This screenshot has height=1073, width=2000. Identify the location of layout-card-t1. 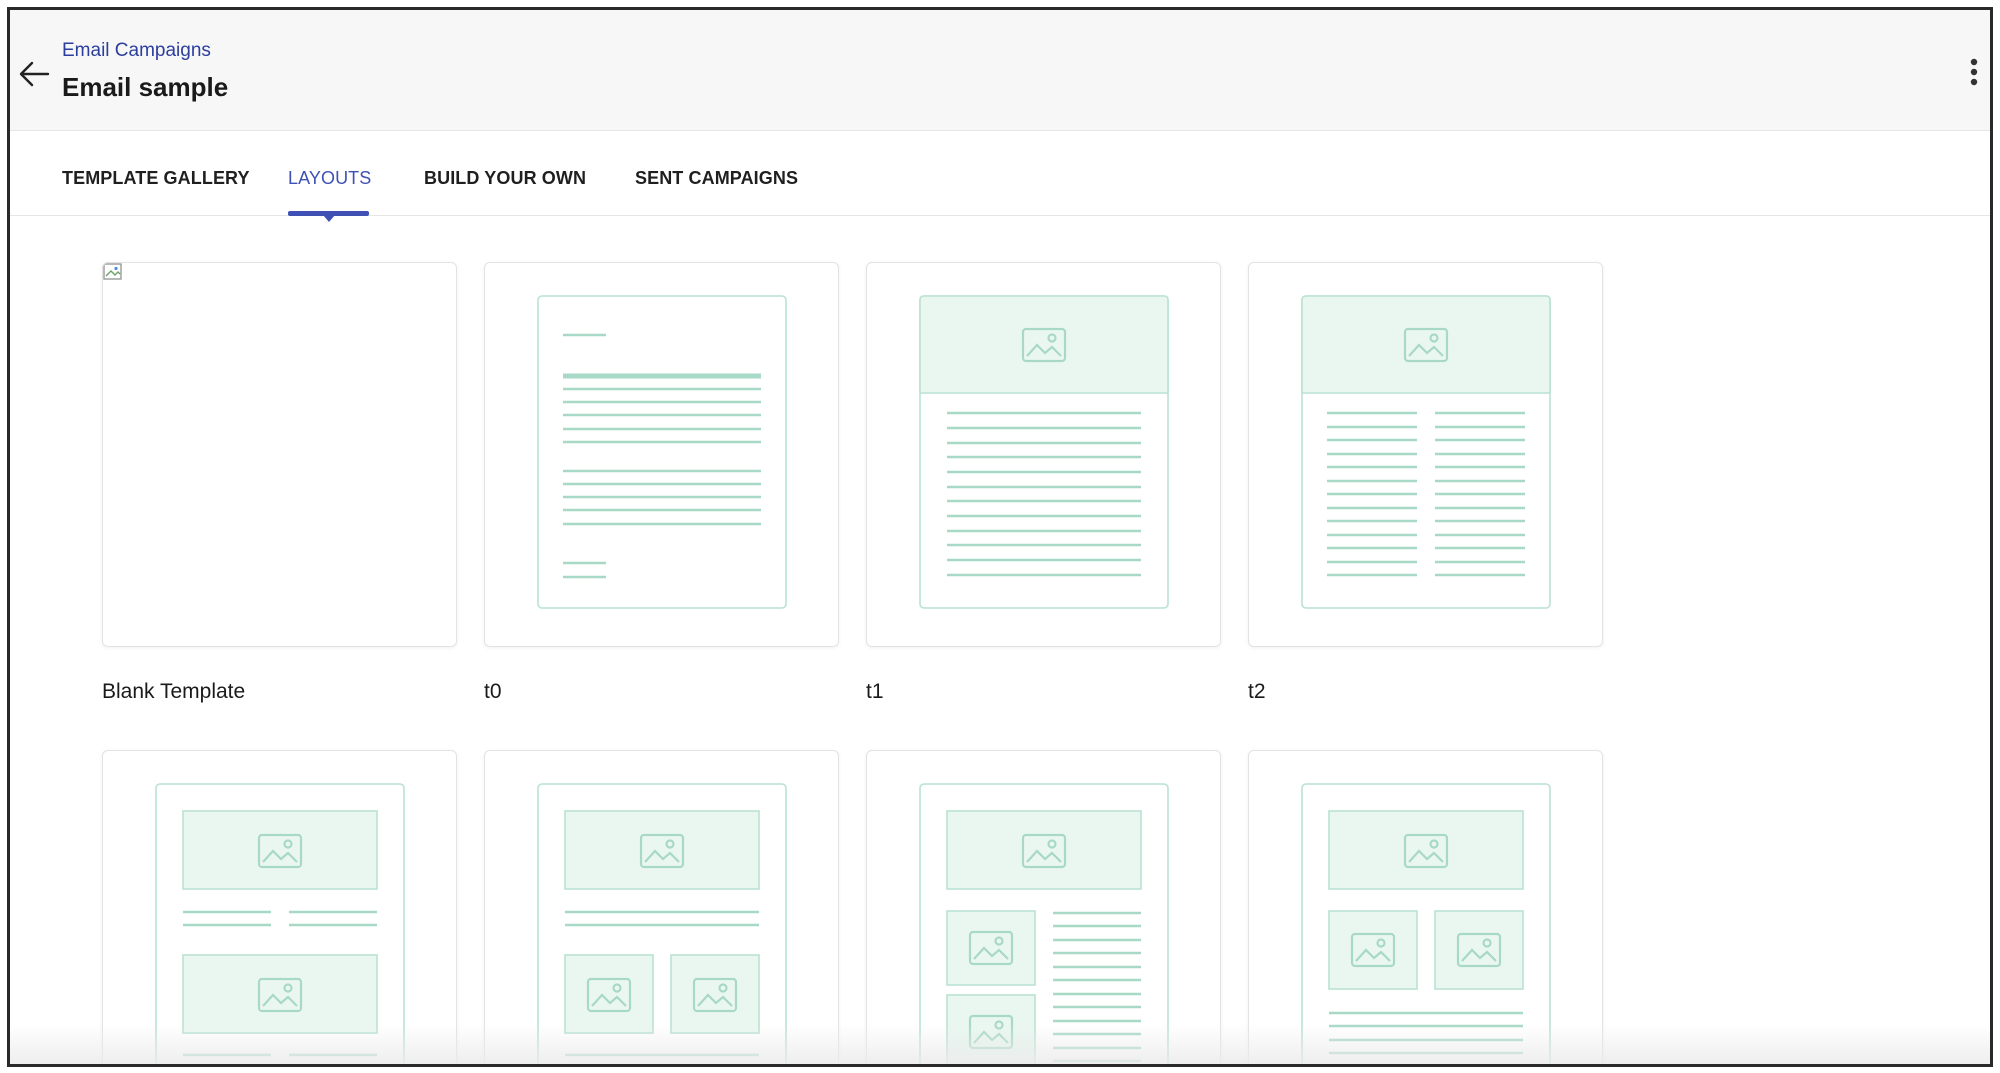
(1043, 454).